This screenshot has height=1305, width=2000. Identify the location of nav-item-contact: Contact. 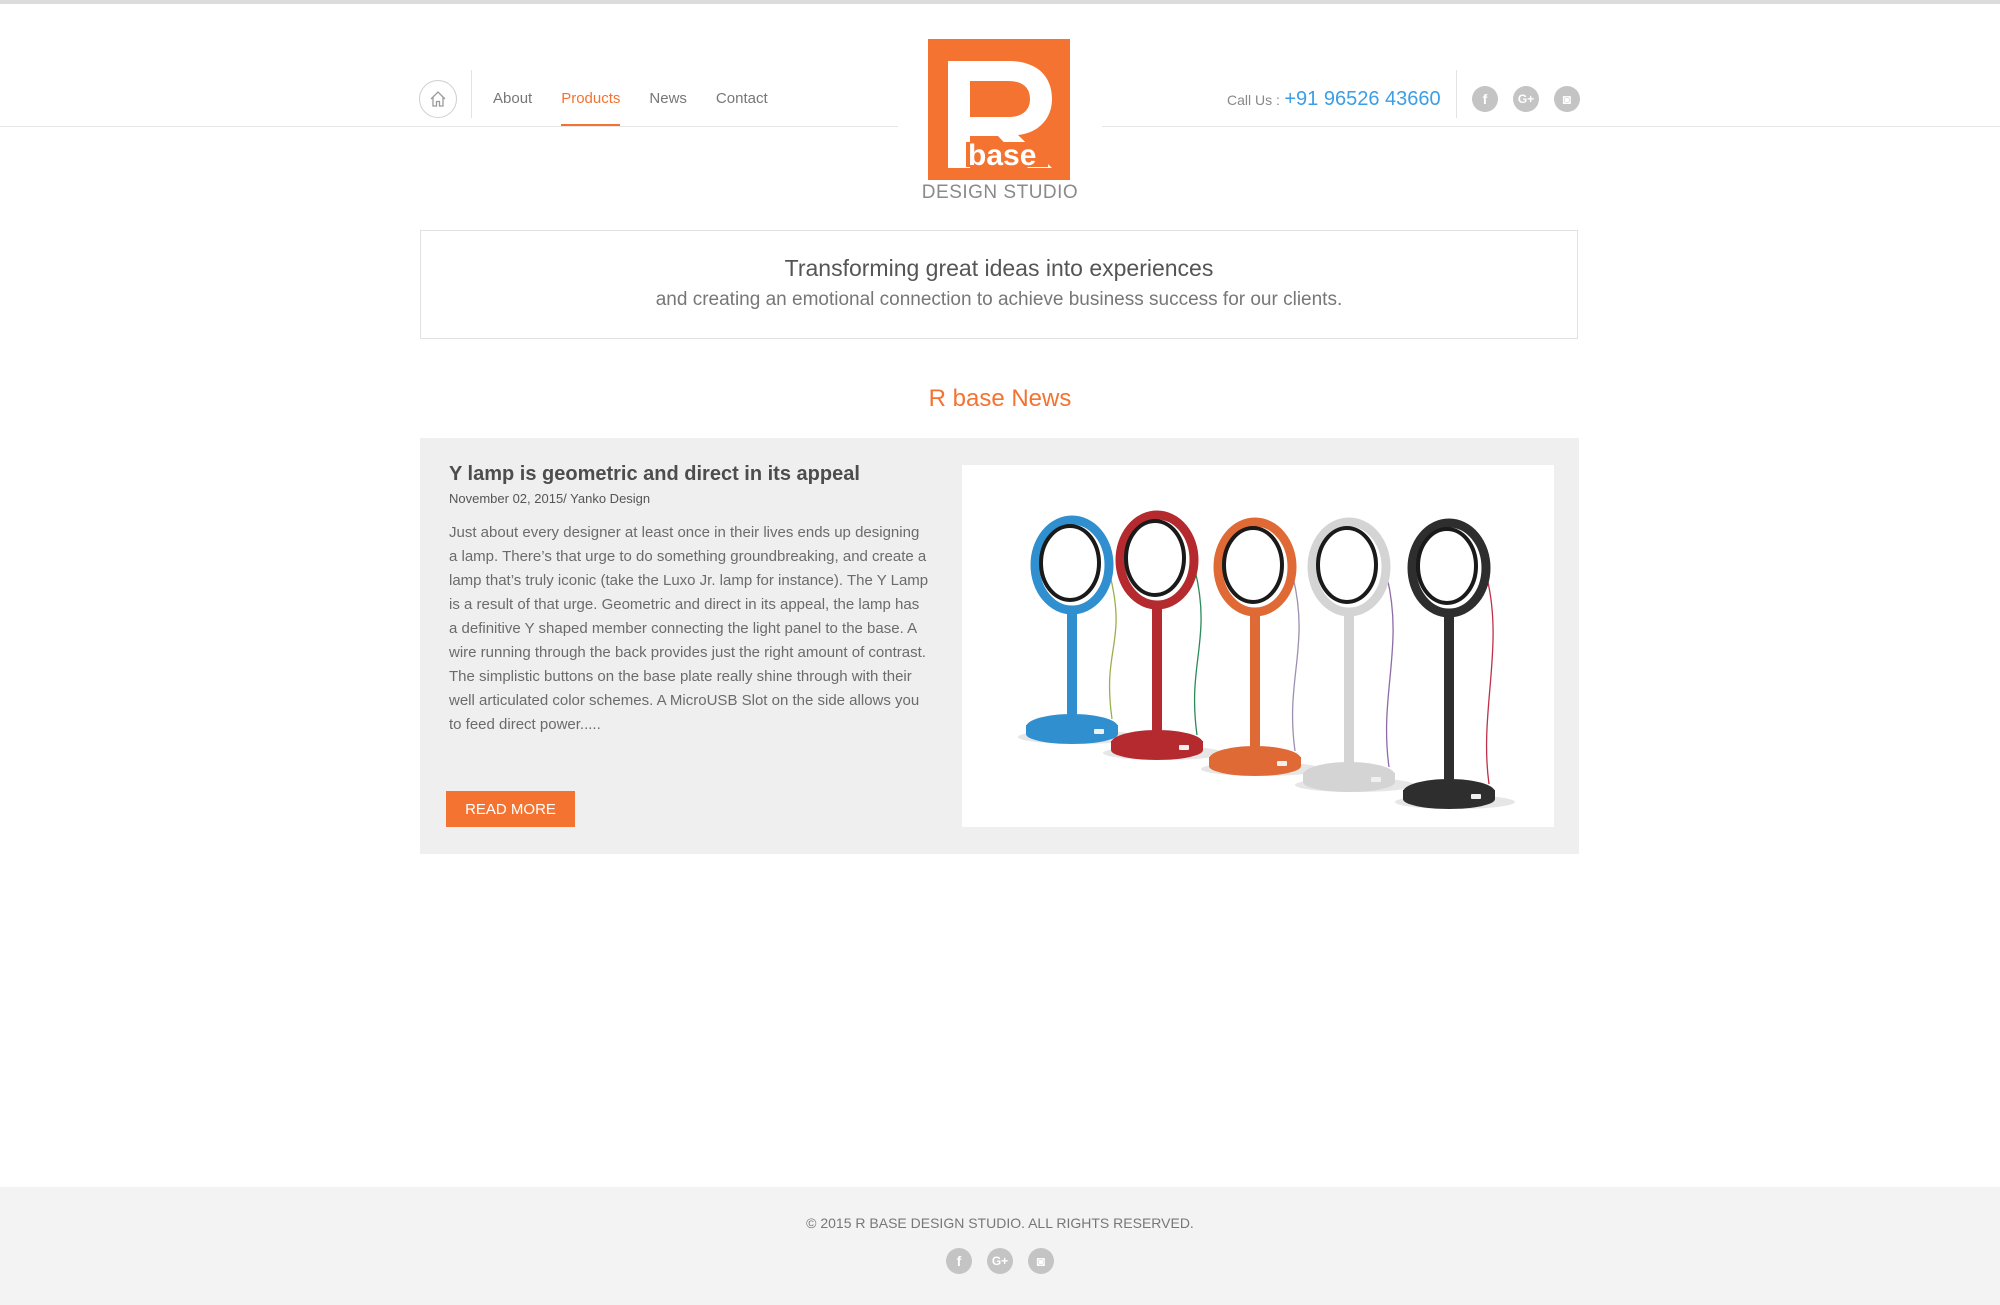
(742, 107).